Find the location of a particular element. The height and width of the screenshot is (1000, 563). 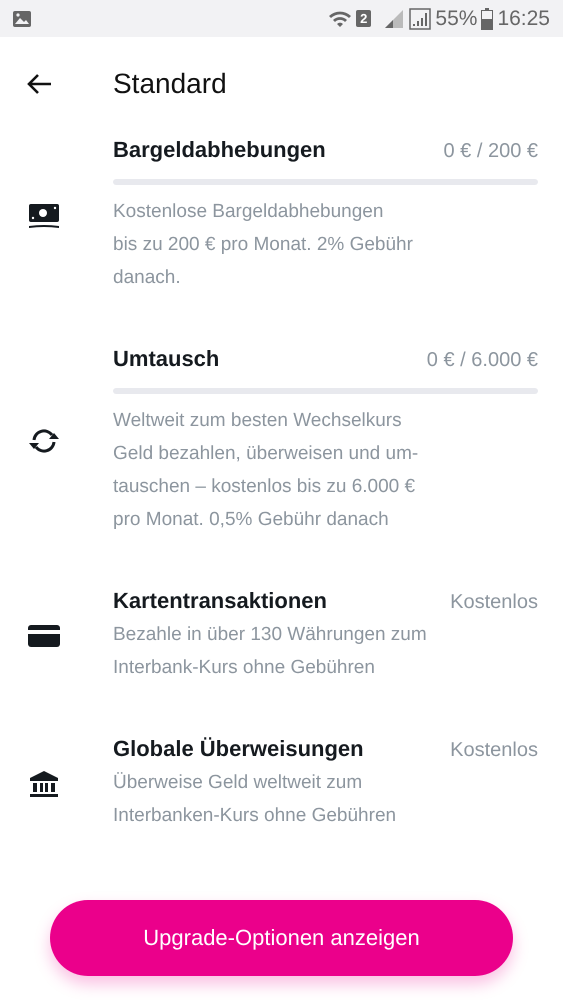

description-line: Interbank-Kurs ohne Gebühren is located at coordinates (244, 668).